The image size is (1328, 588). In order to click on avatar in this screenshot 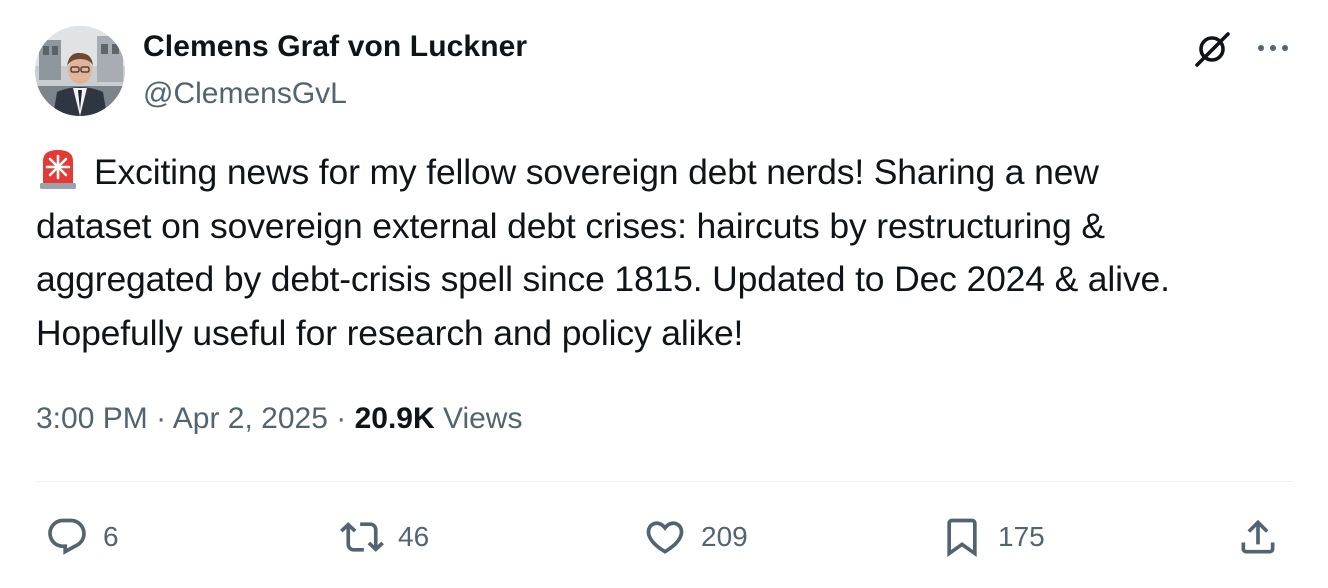, I will do `click(80, 71)`.